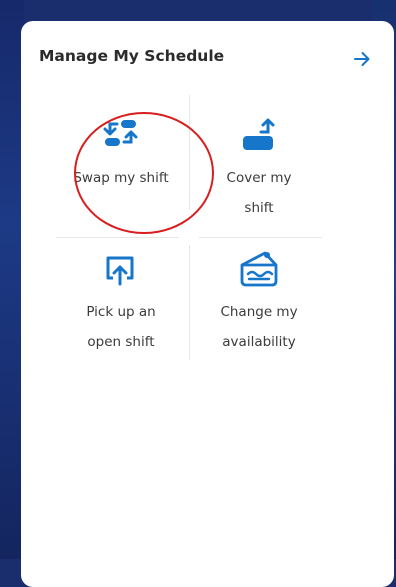 Image resolution: width=396 pixels, height=587 pixels. Describe the element at coordinates (259, 193) in the screenshot. I see `cover-shift-label: Cover my shift` at that location.